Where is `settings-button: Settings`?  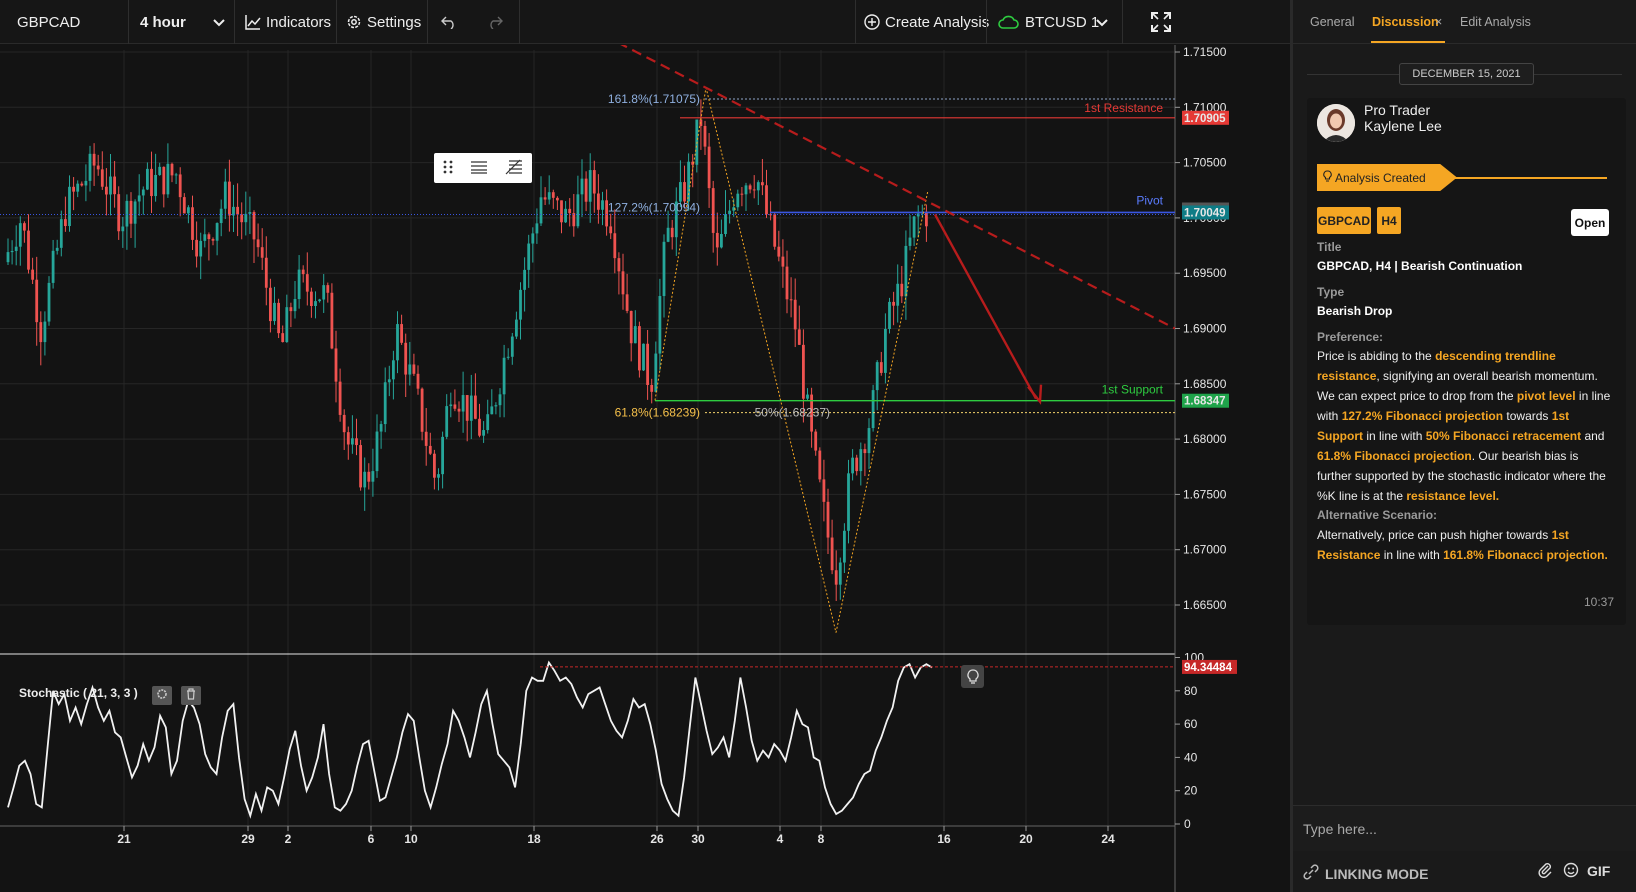
settings-button: Settings is located at coordinates (383, 22).